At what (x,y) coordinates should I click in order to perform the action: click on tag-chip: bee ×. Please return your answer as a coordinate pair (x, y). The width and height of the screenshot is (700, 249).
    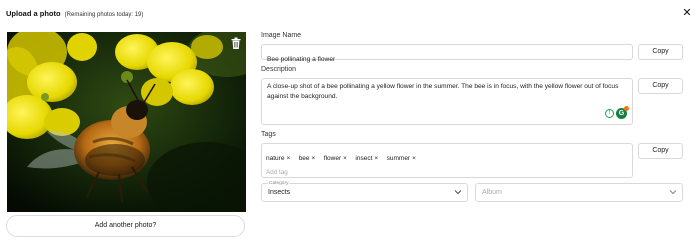
    Looking at the image, I should click on (307, 158).